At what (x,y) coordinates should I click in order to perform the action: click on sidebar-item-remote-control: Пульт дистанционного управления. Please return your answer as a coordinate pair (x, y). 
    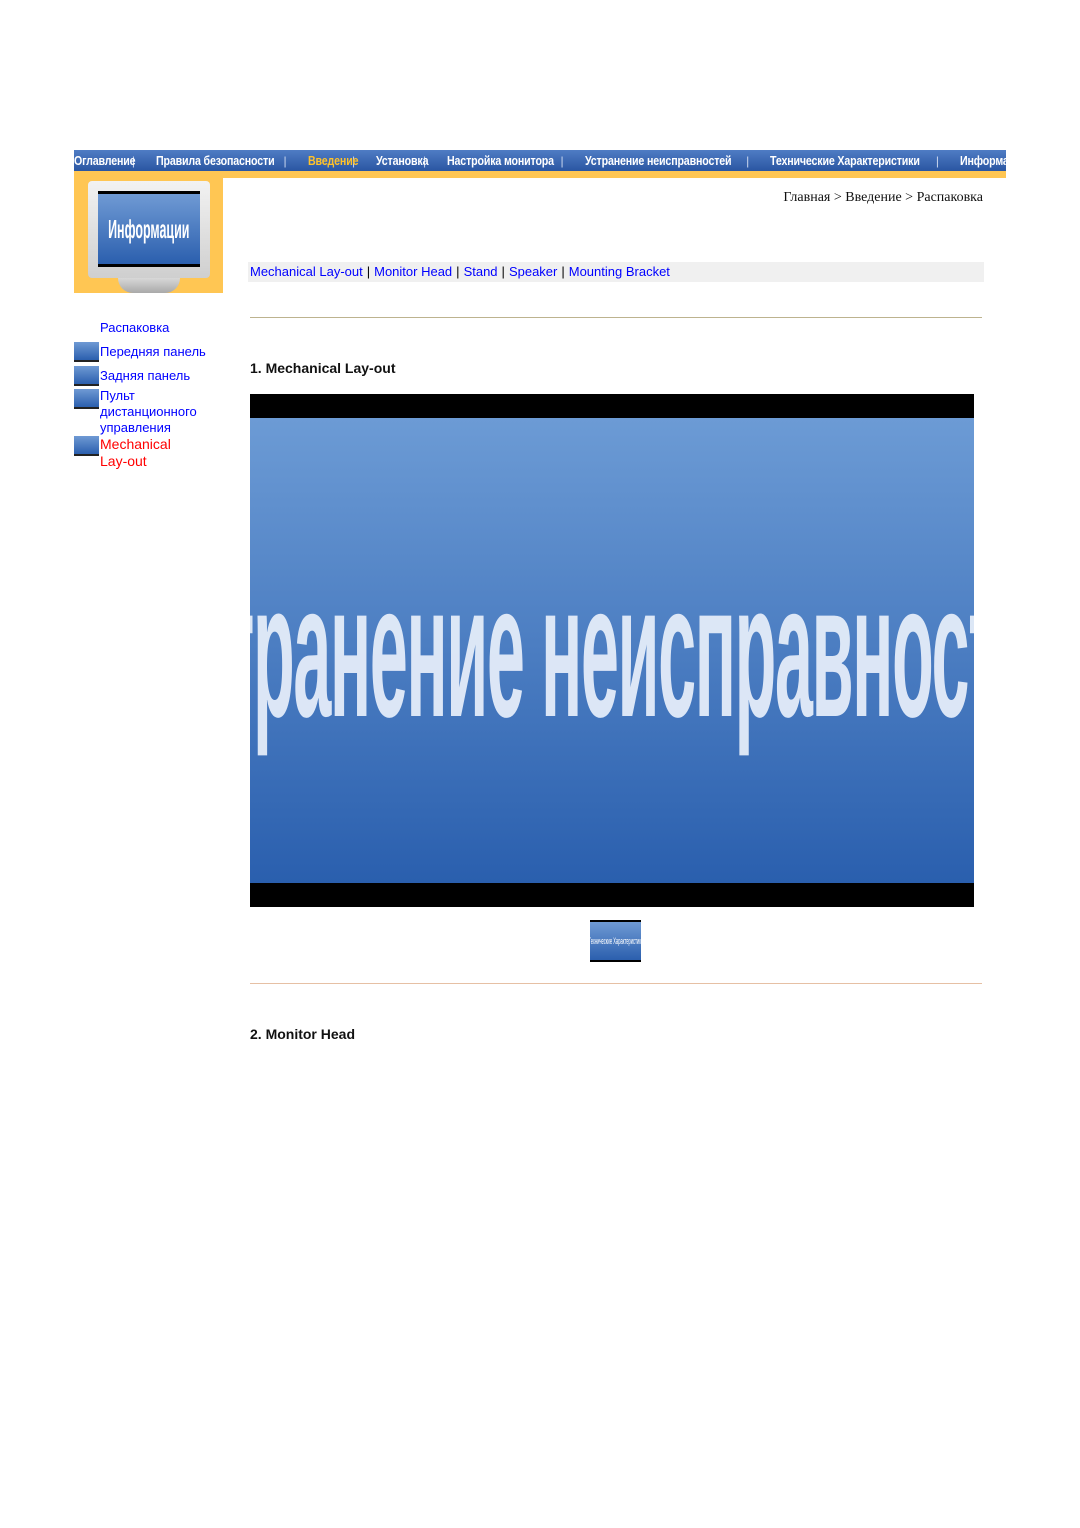
    Looking at the image, I should click on (155, 412).